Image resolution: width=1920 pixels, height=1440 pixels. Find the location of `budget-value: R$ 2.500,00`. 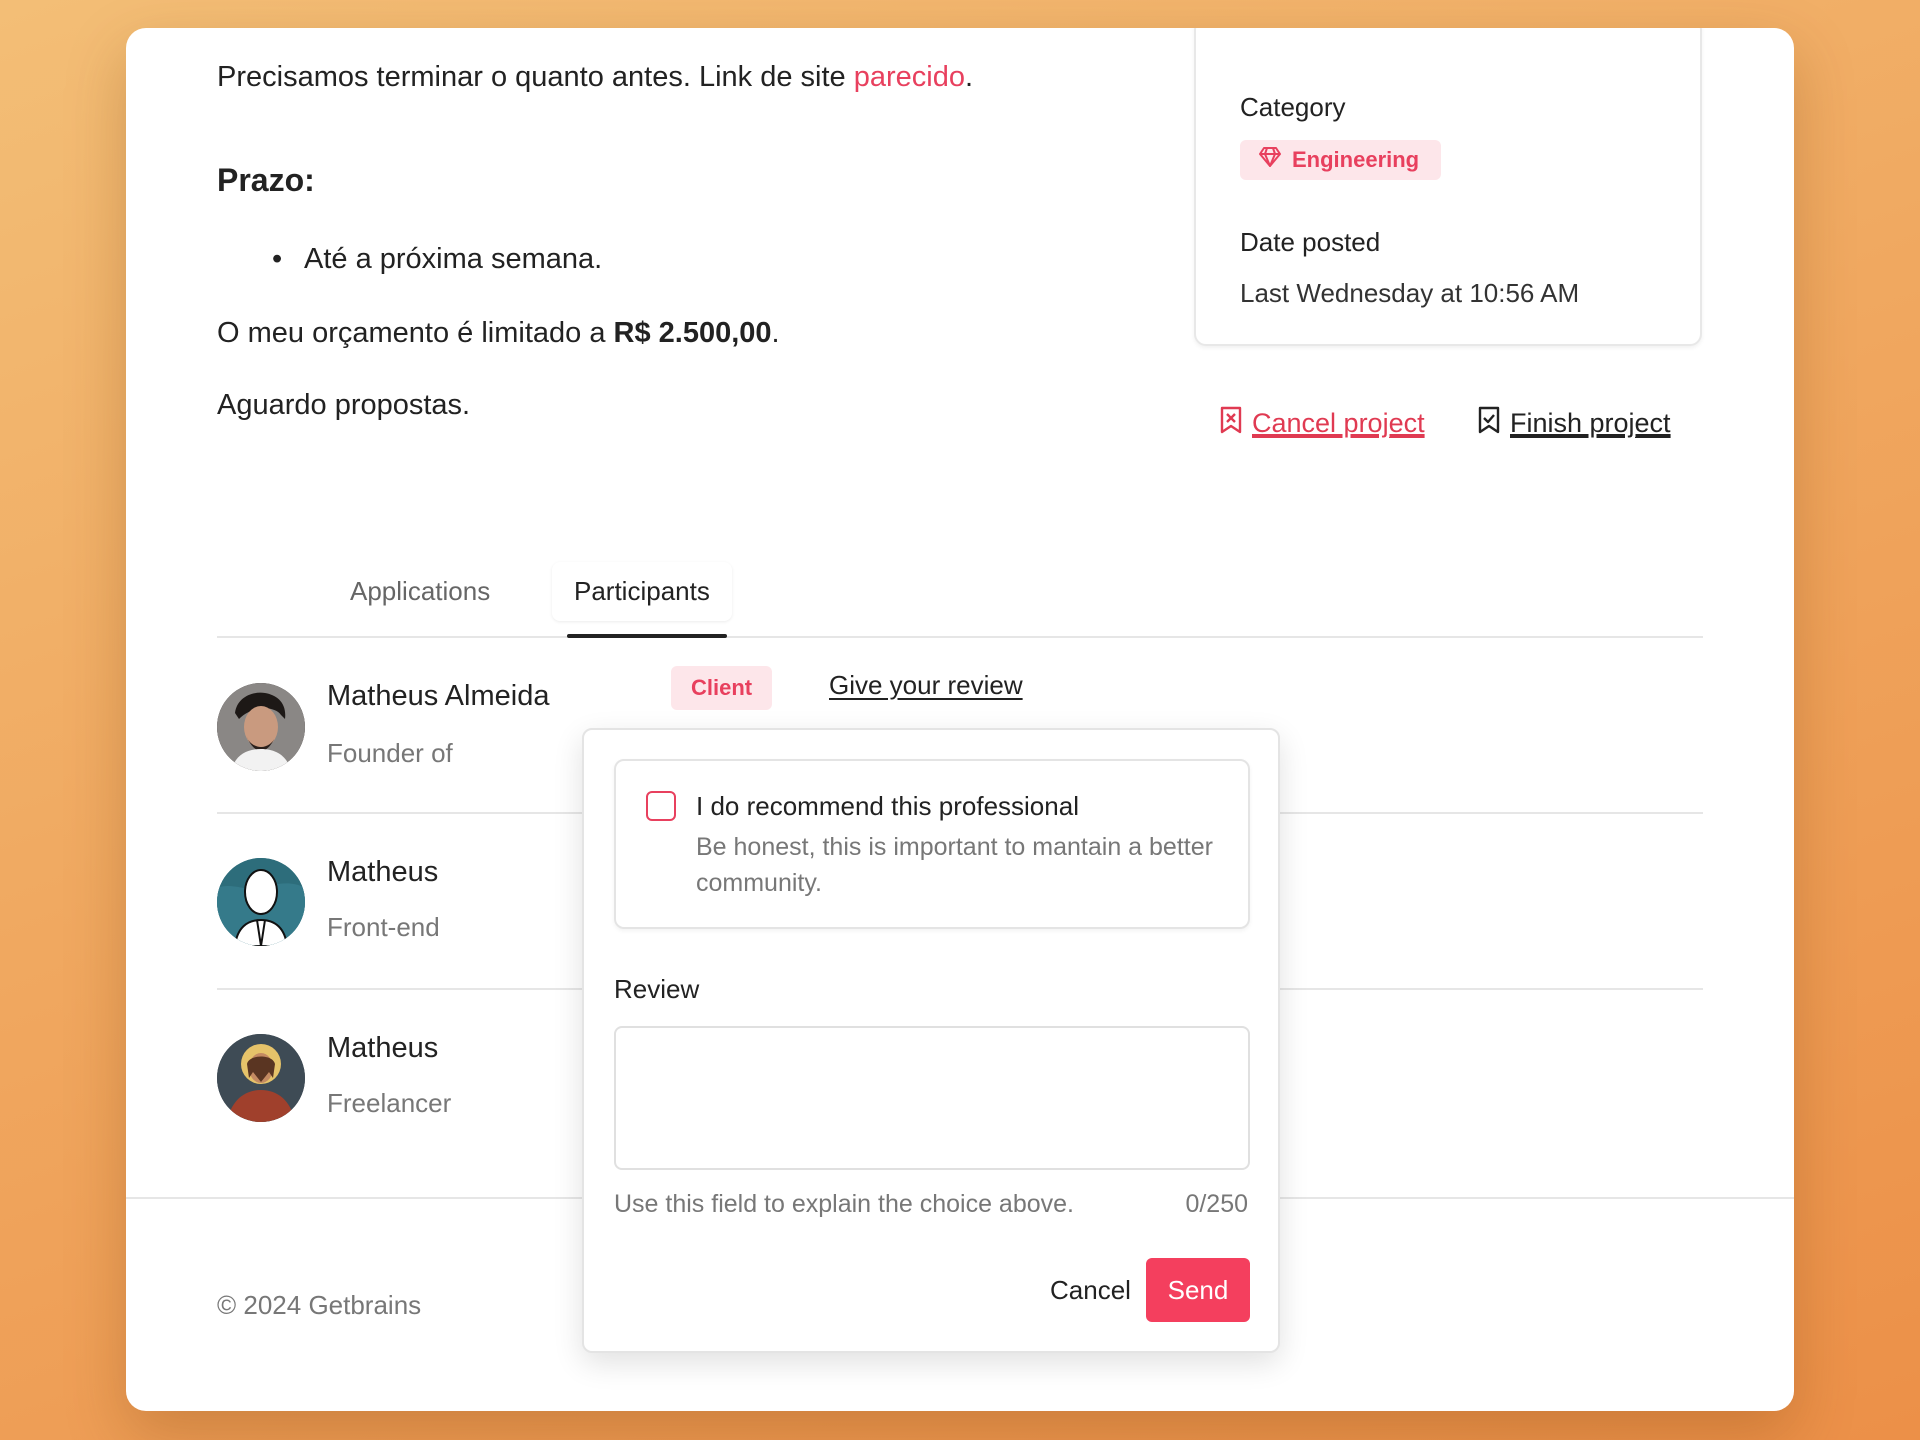

budget-value: R$ 2.500,00 is located at coordinates (692, 333).